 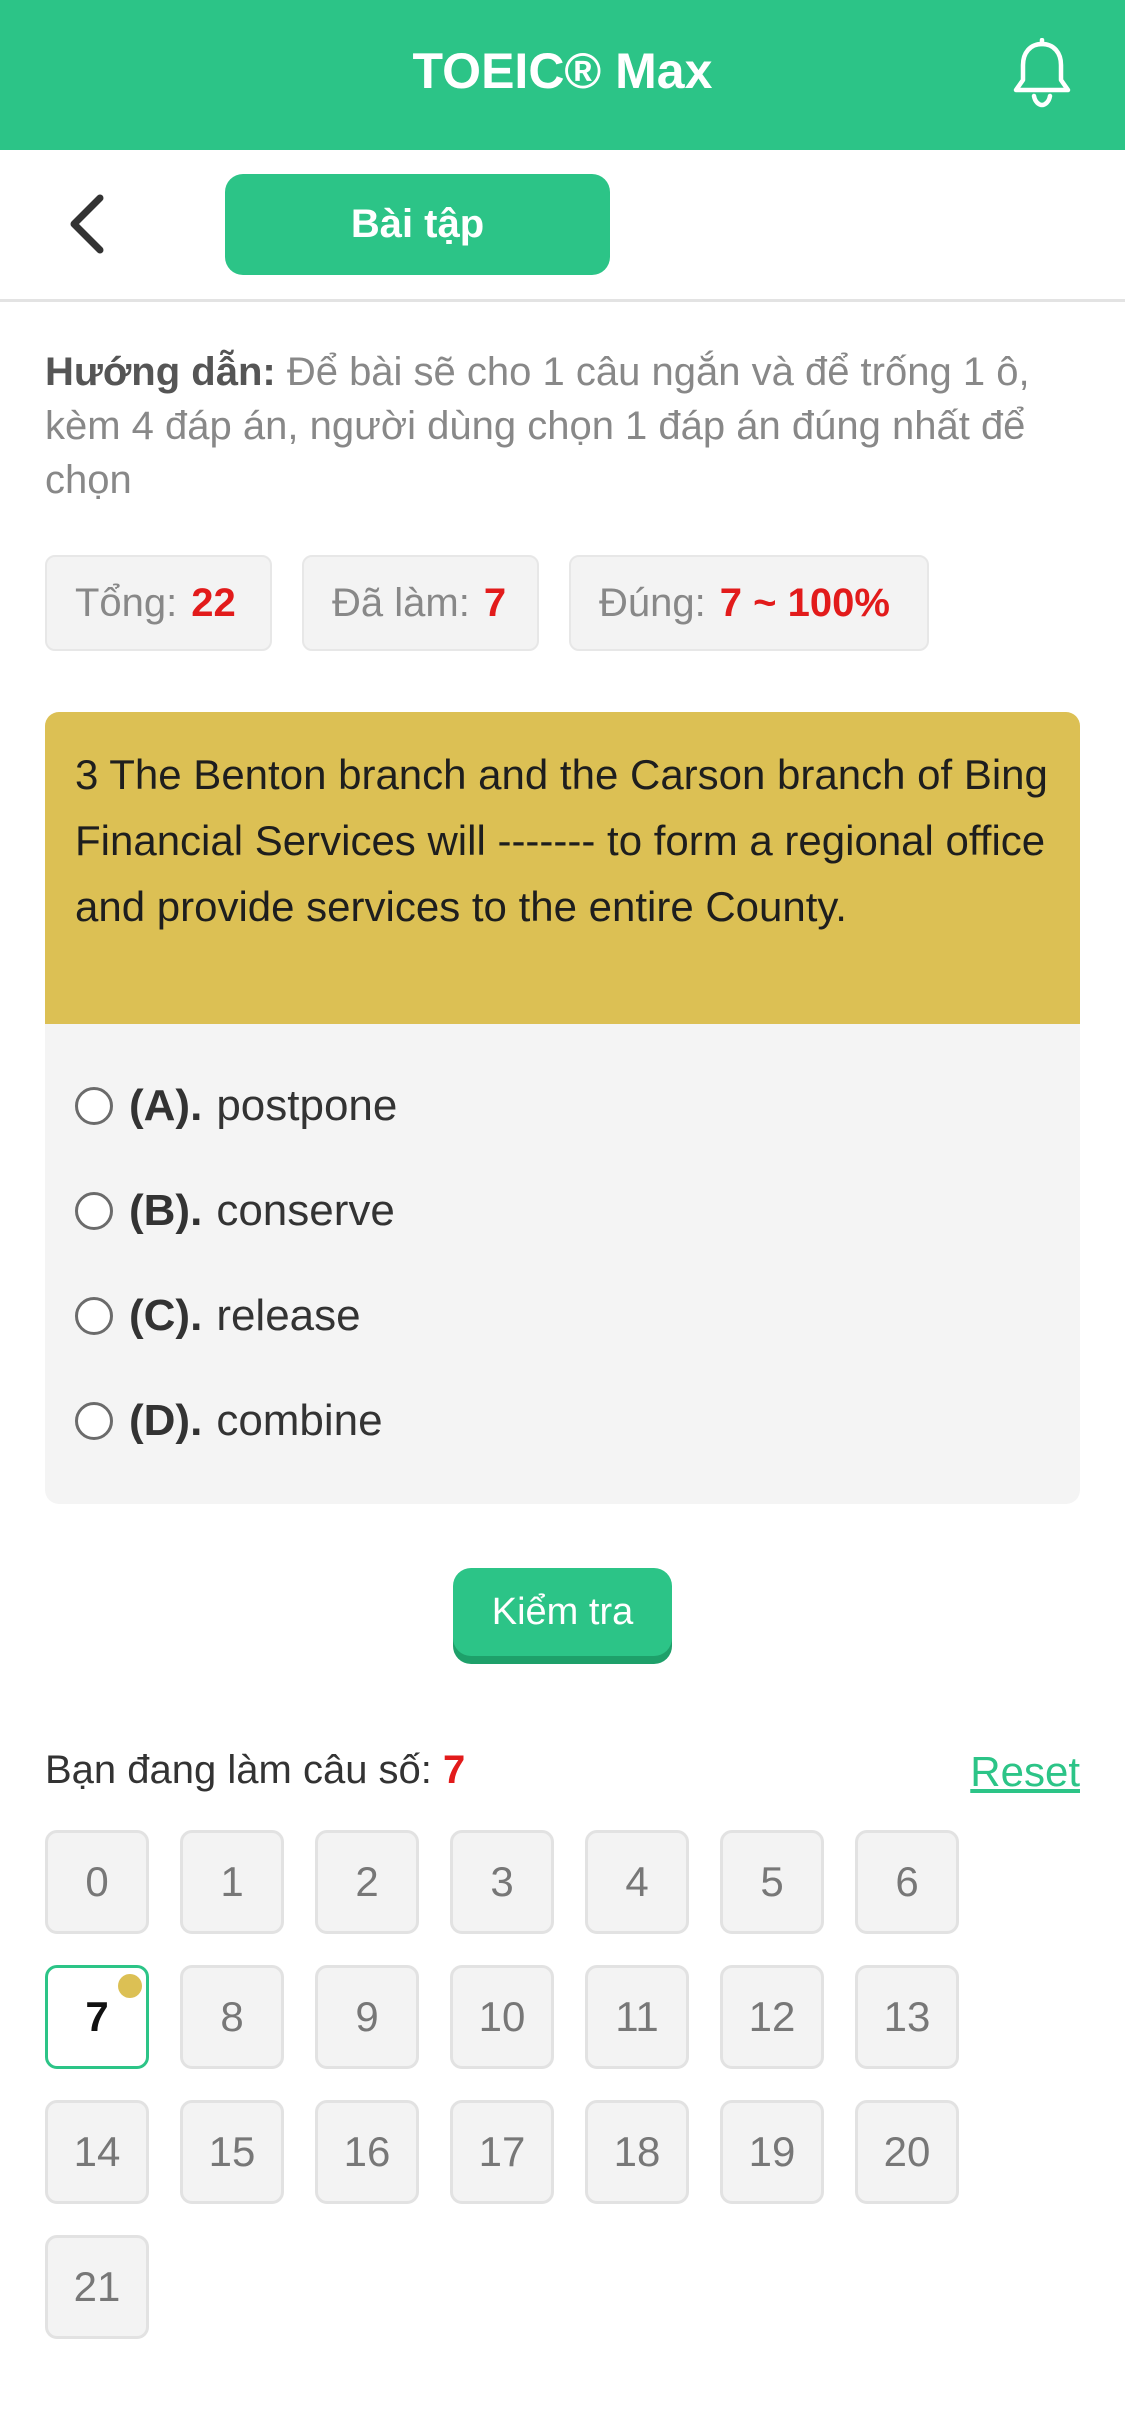 I want to click on current-question-label: Bạn đang làm câu số: 7, so click(x=255, y=1770).